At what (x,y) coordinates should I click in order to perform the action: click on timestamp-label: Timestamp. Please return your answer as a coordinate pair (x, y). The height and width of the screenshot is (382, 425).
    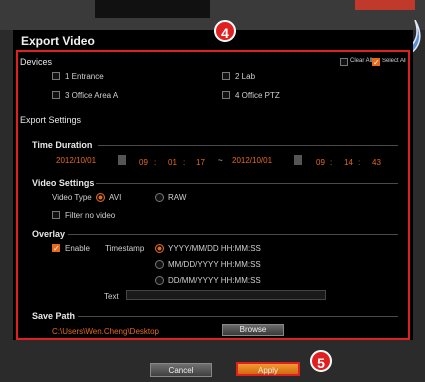
    Looking at the image, I should click on (125, 248).